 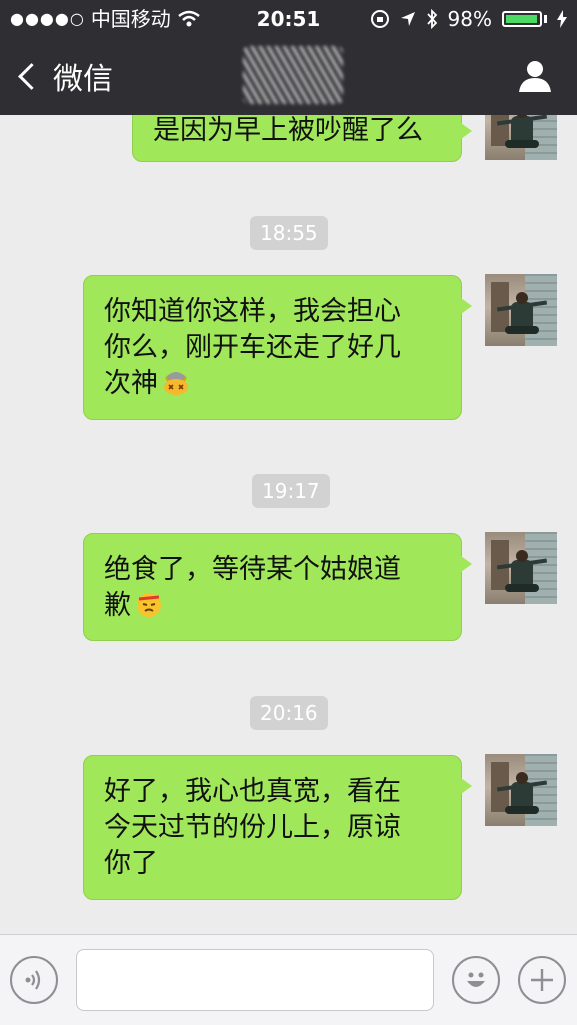 I want to click on chevron-left-icon, so click(x=31, y=76).